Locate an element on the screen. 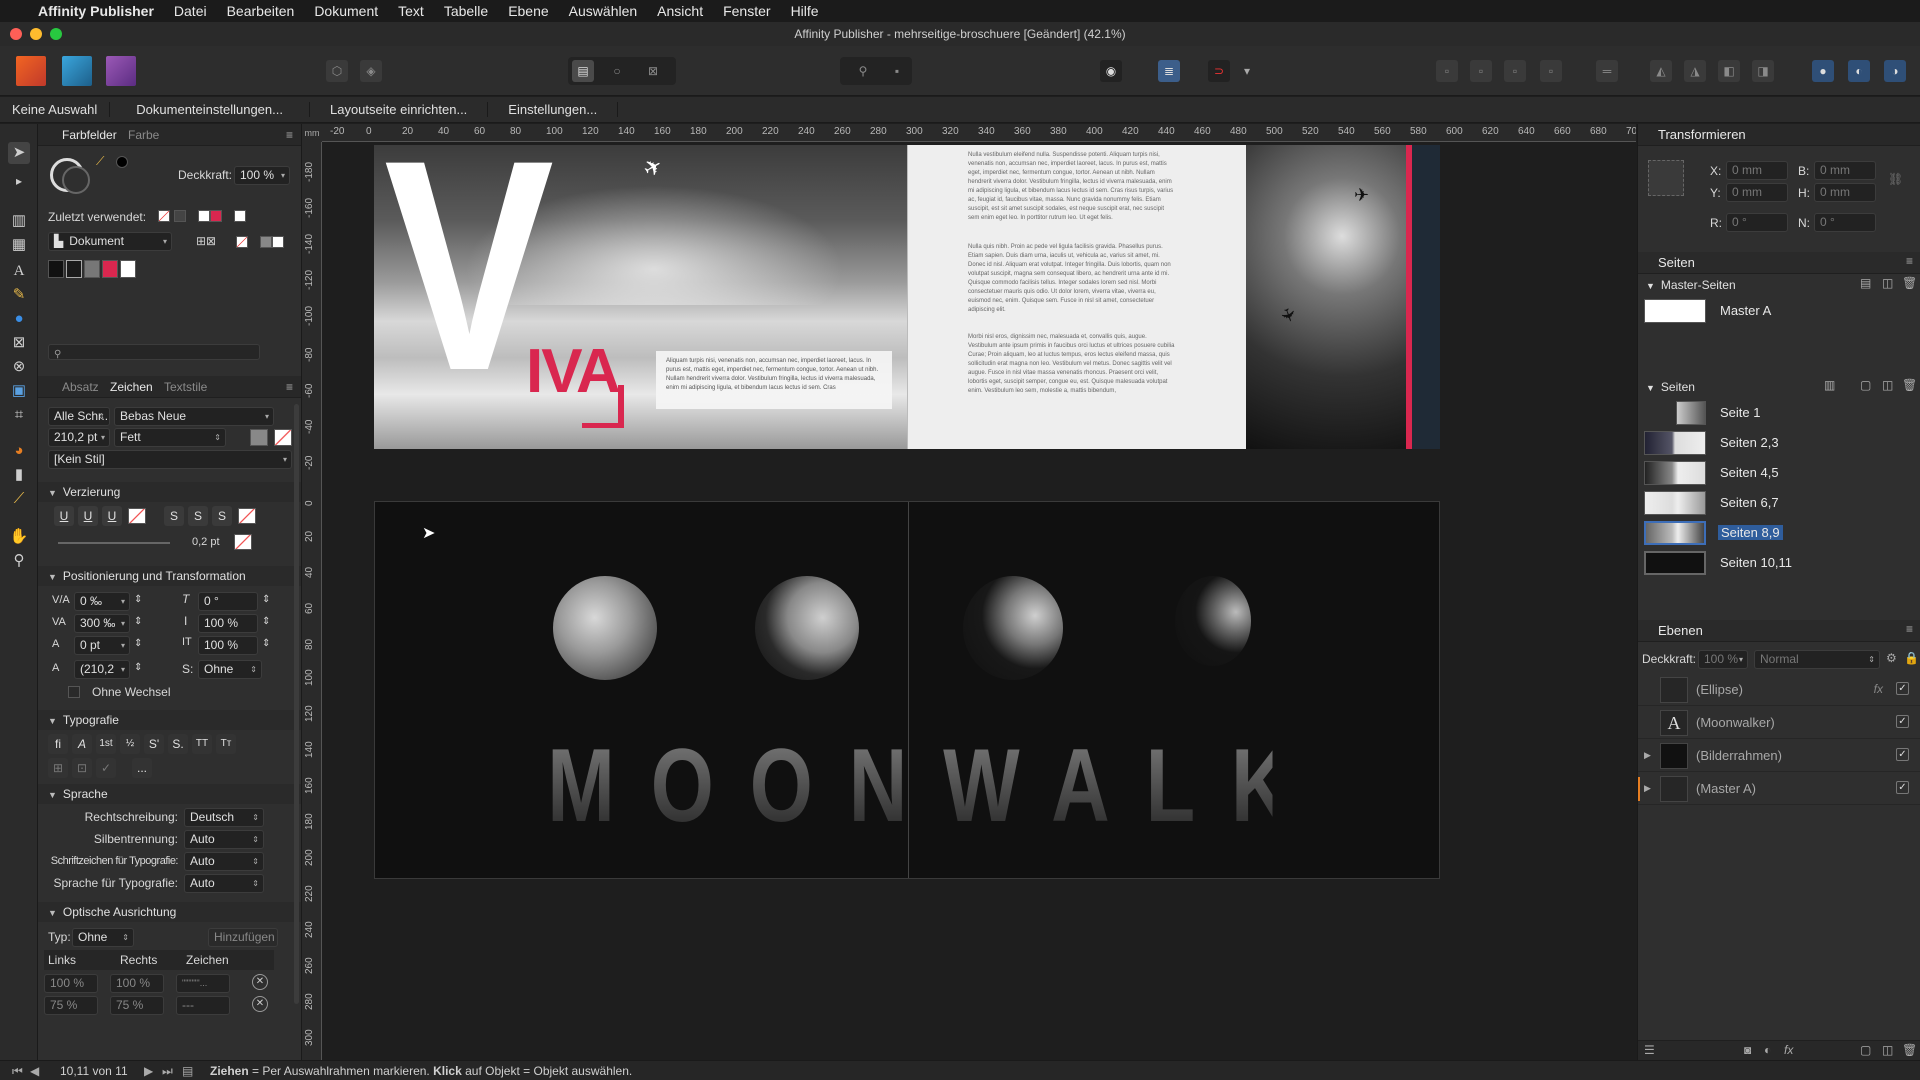 The image size is (1920, 1080). next-page-icon: ▶ is located at coordinates (148, 1070).